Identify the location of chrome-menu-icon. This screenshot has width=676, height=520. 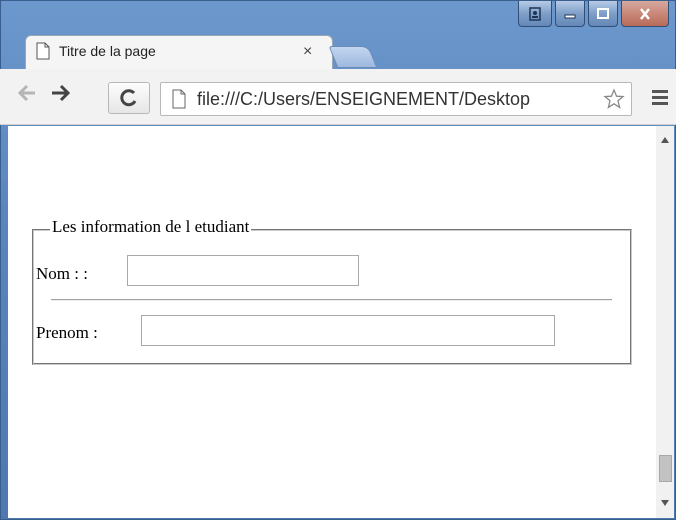
(660, 99).